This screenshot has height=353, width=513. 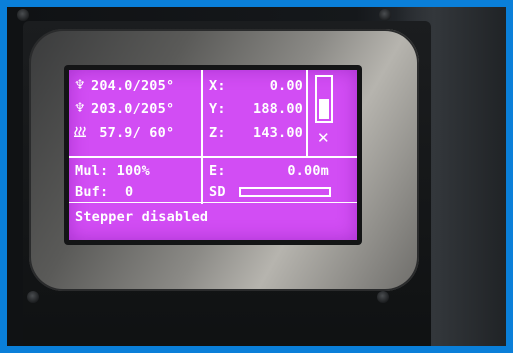 What do you see at coordinates (285, 192) in the screenshot?
I see `sd-progress-bar` at bounding box center [285, 192].